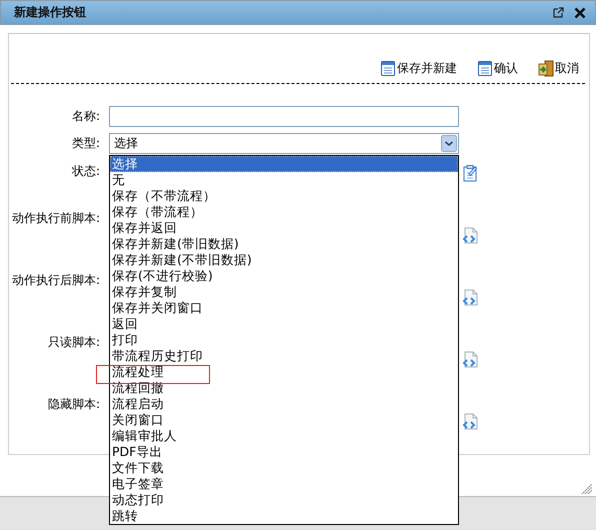 Image resolution: width=596 pixels, height=530 pixels. I want to click on resize-grip-icon, so click(586, 488).